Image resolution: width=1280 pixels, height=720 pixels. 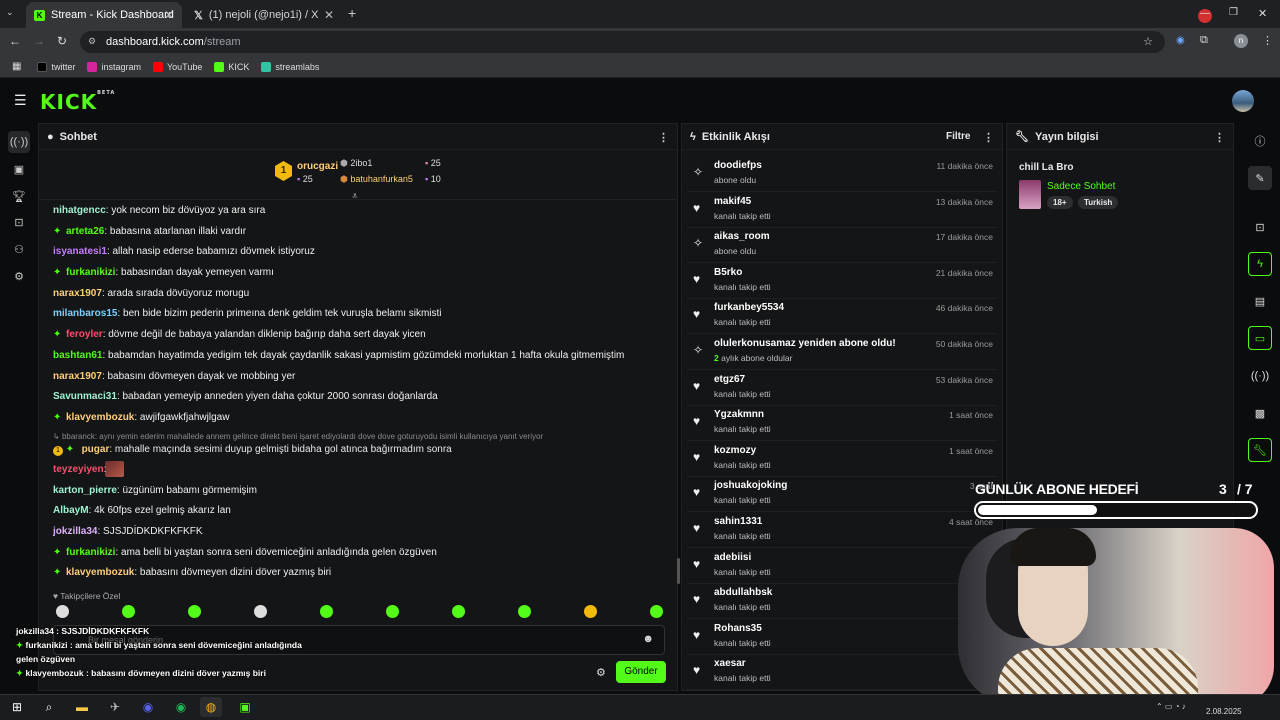 I want to click on leaderboard-third: ⬢ batuhanfurkan5, so click(x=376, y=179).